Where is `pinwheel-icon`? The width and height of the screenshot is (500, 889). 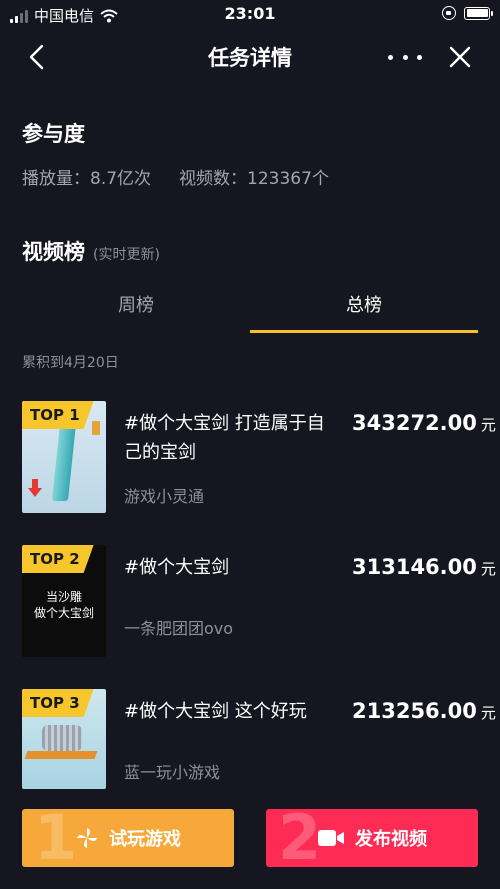 pinwheel-icon is located at coordinates (87, 838).